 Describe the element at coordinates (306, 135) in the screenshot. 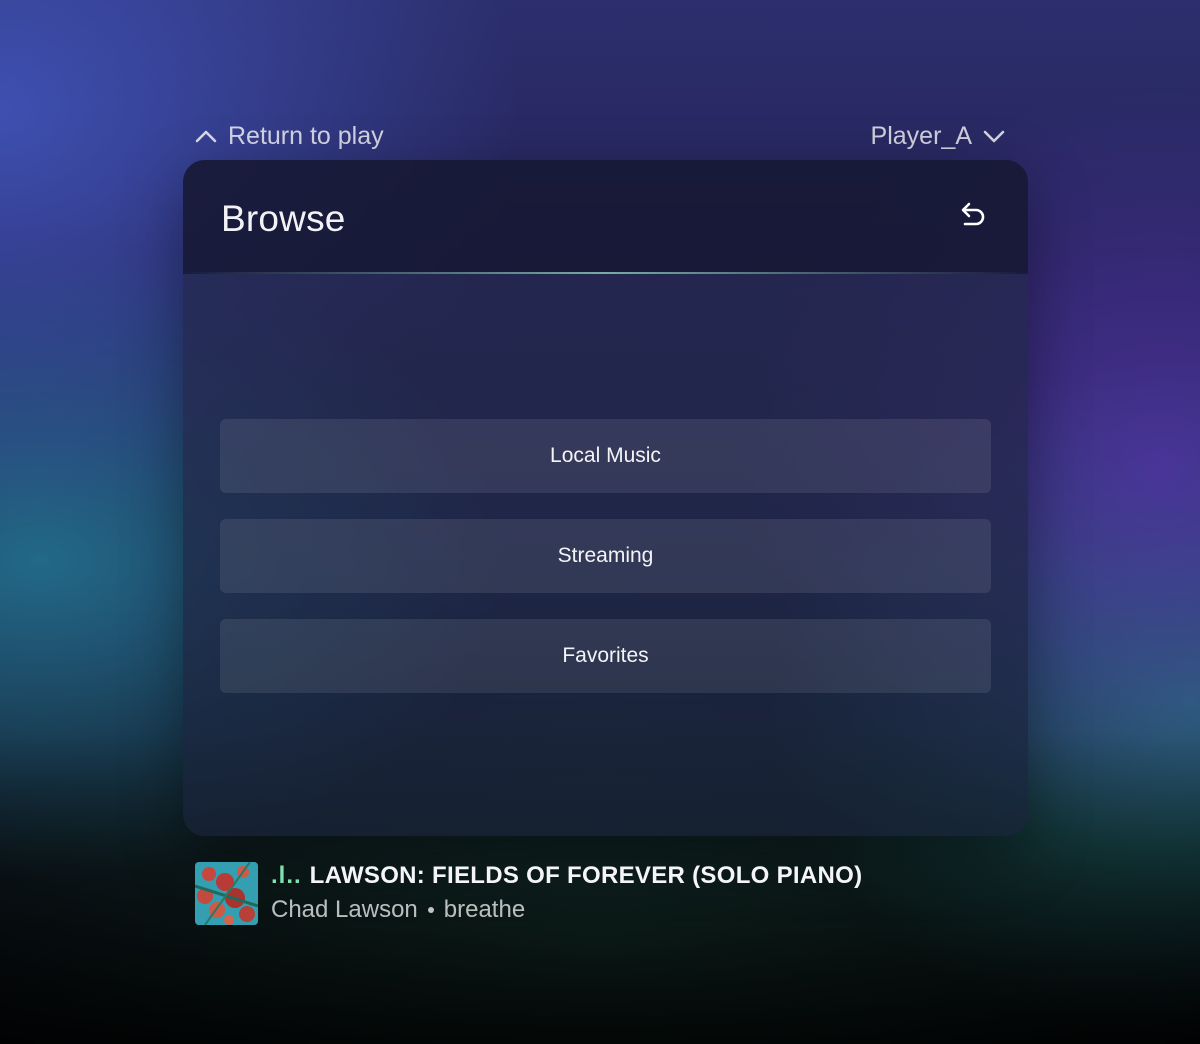

I see `return-to-play-label: Return to play` at that location.